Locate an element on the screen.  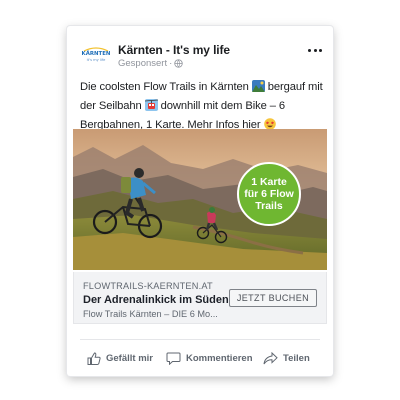
like-button: Gefällt mir is located at coordinates (120, 358).